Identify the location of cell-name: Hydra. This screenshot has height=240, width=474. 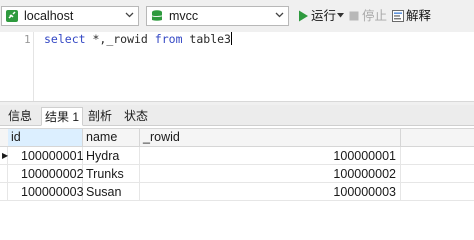
(111, 156).